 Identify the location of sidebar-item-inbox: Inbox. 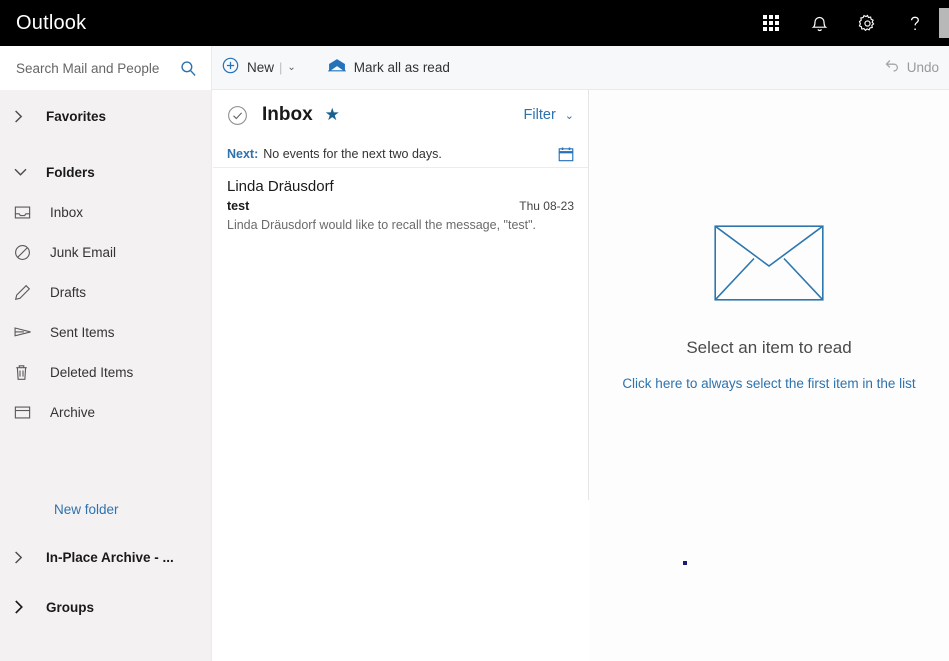
(105, 212).